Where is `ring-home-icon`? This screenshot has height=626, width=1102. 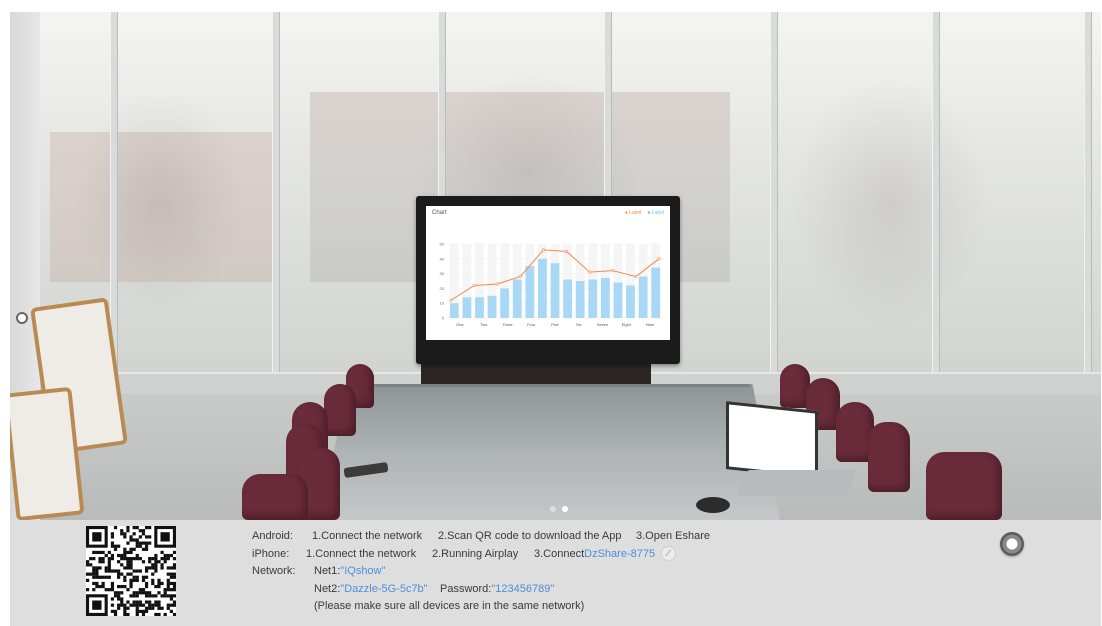 ring-home-icon is located at coordinates (1012, 544).